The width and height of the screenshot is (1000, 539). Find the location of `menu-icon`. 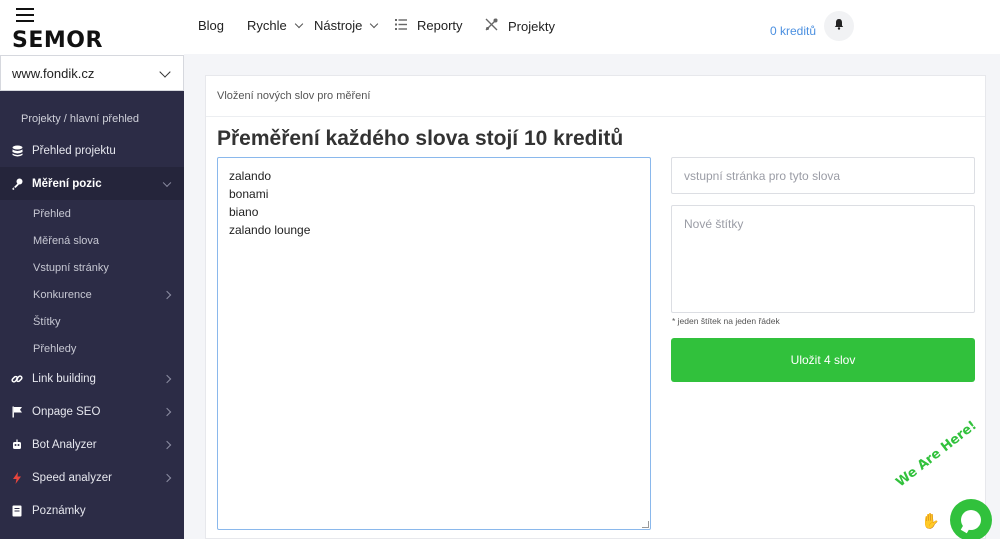

menu-icon is located at coordinates (25, 15).